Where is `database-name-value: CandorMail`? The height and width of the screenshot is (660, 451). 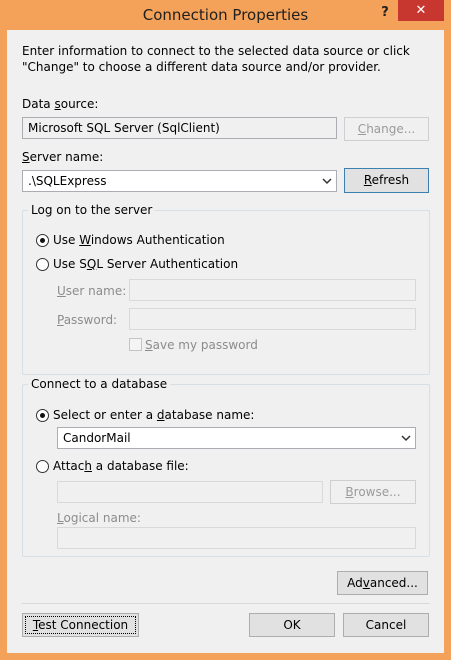
database-name-value: CandorMail is located at coordinates (97, 438).